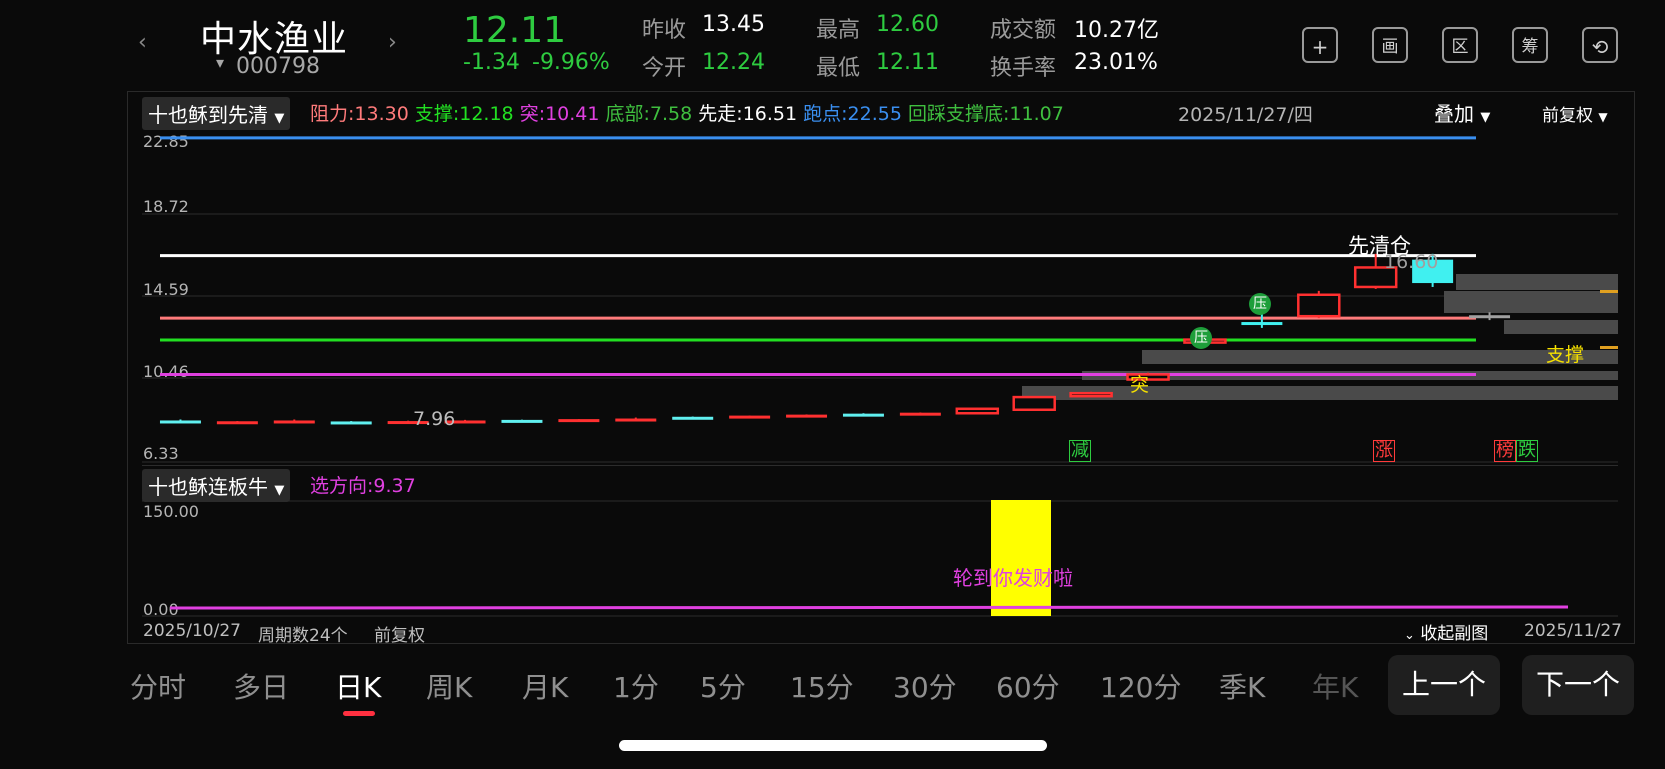 This screenshot has width=1665, height=769. I want to click on overlay-label: 叠加, so click(1454, 114).